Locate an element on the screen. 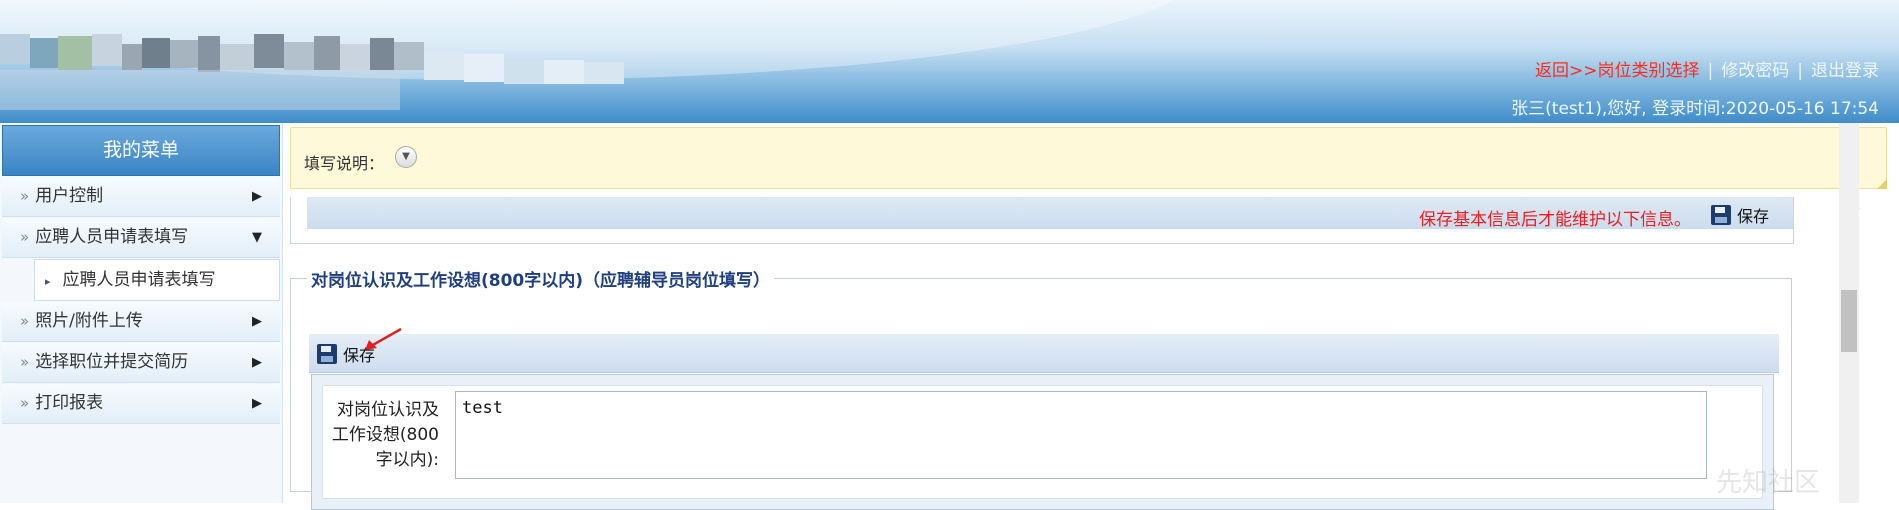 The image size is (1899, 510). red-arrow-annotation is located at coordinates (383, 338).